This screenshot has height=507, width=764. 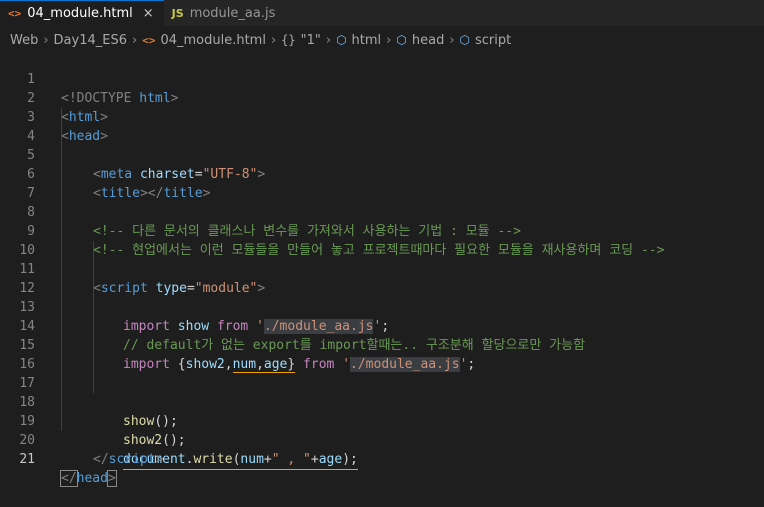 What do you see at coordinates (27, 459) in the screenshot?
I see `line-number: 21` at bounding box center [27, 459].